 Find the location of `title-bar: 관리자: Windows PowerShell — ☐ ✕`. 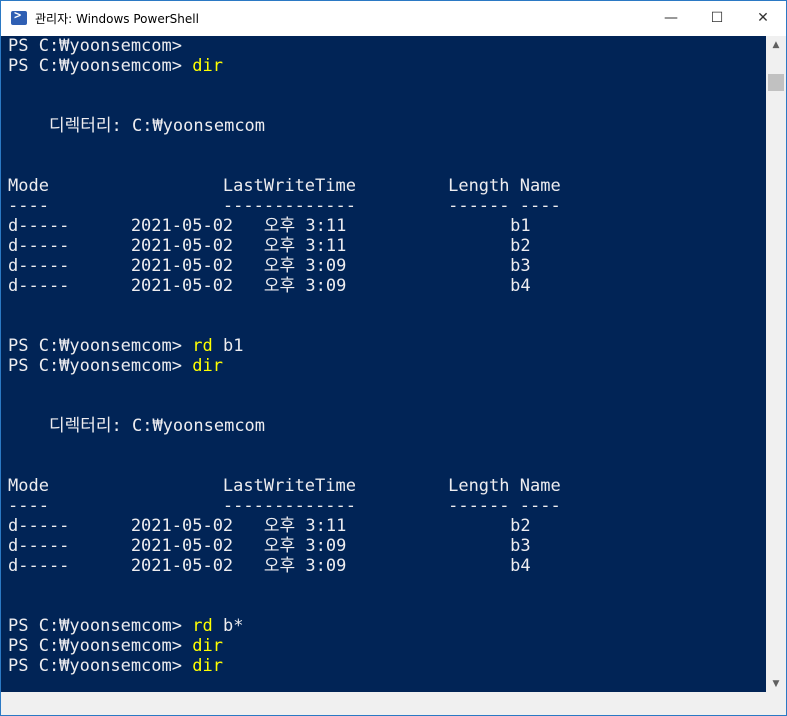

title-bar: 관리자: Windows PowerShell — ☐ ✕ is located at coordinates (393, 18).